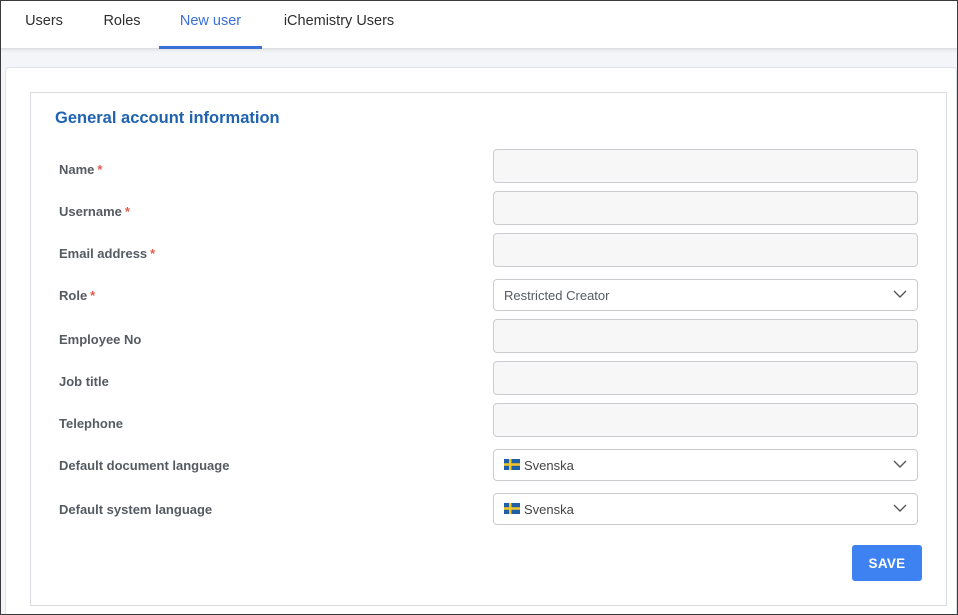  I want to click on section-title: General account information, so click(167, 118).